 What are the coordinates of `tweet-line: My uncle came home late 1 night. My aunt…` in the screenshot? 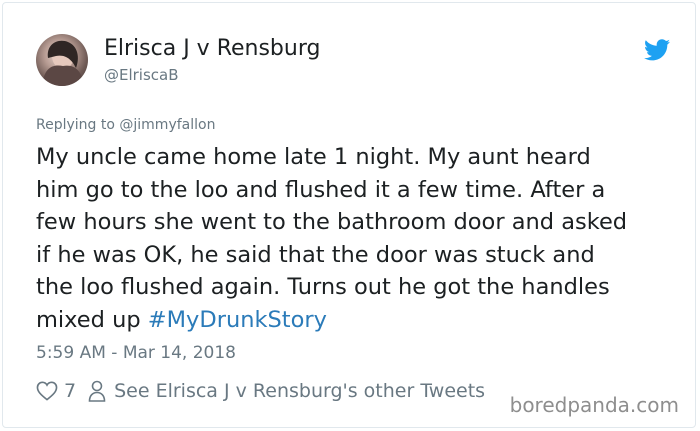 It's located at (313, 157).